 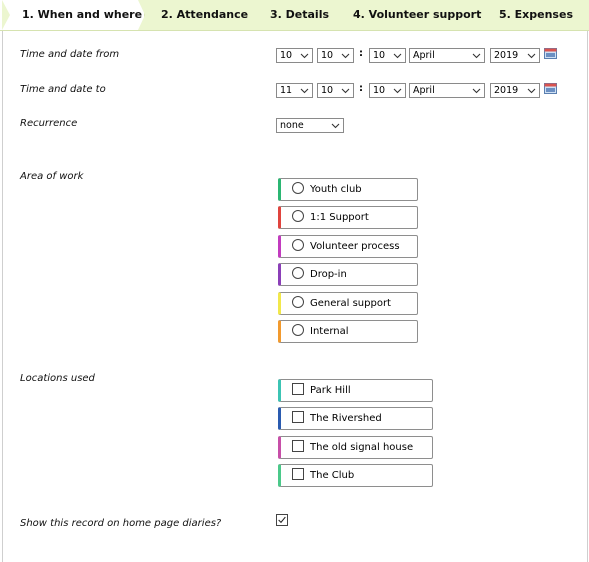 I want to click on from-hour-select: 10, so click(x=294, y=55).